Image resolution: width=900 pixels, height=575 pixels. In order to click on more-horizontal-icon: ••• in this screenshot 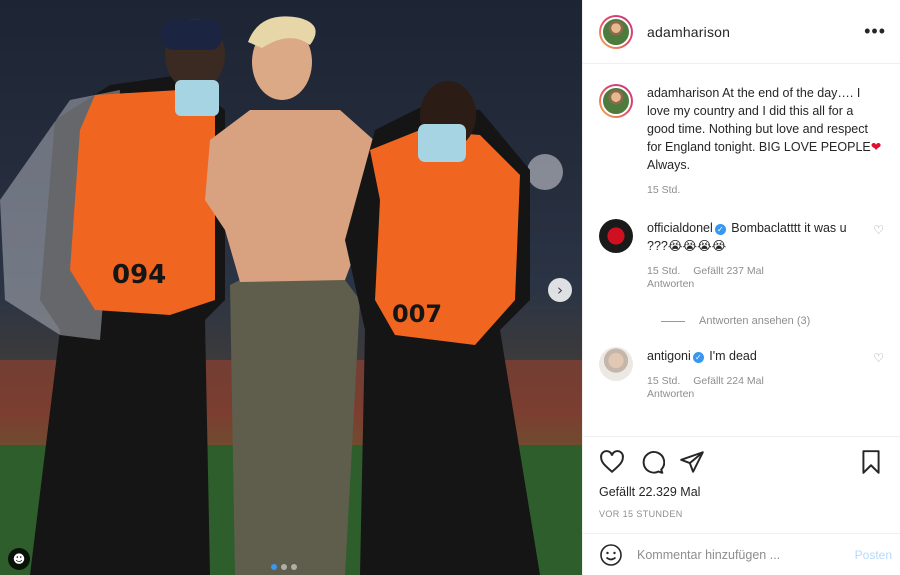, I will do `click(875, 31)`.